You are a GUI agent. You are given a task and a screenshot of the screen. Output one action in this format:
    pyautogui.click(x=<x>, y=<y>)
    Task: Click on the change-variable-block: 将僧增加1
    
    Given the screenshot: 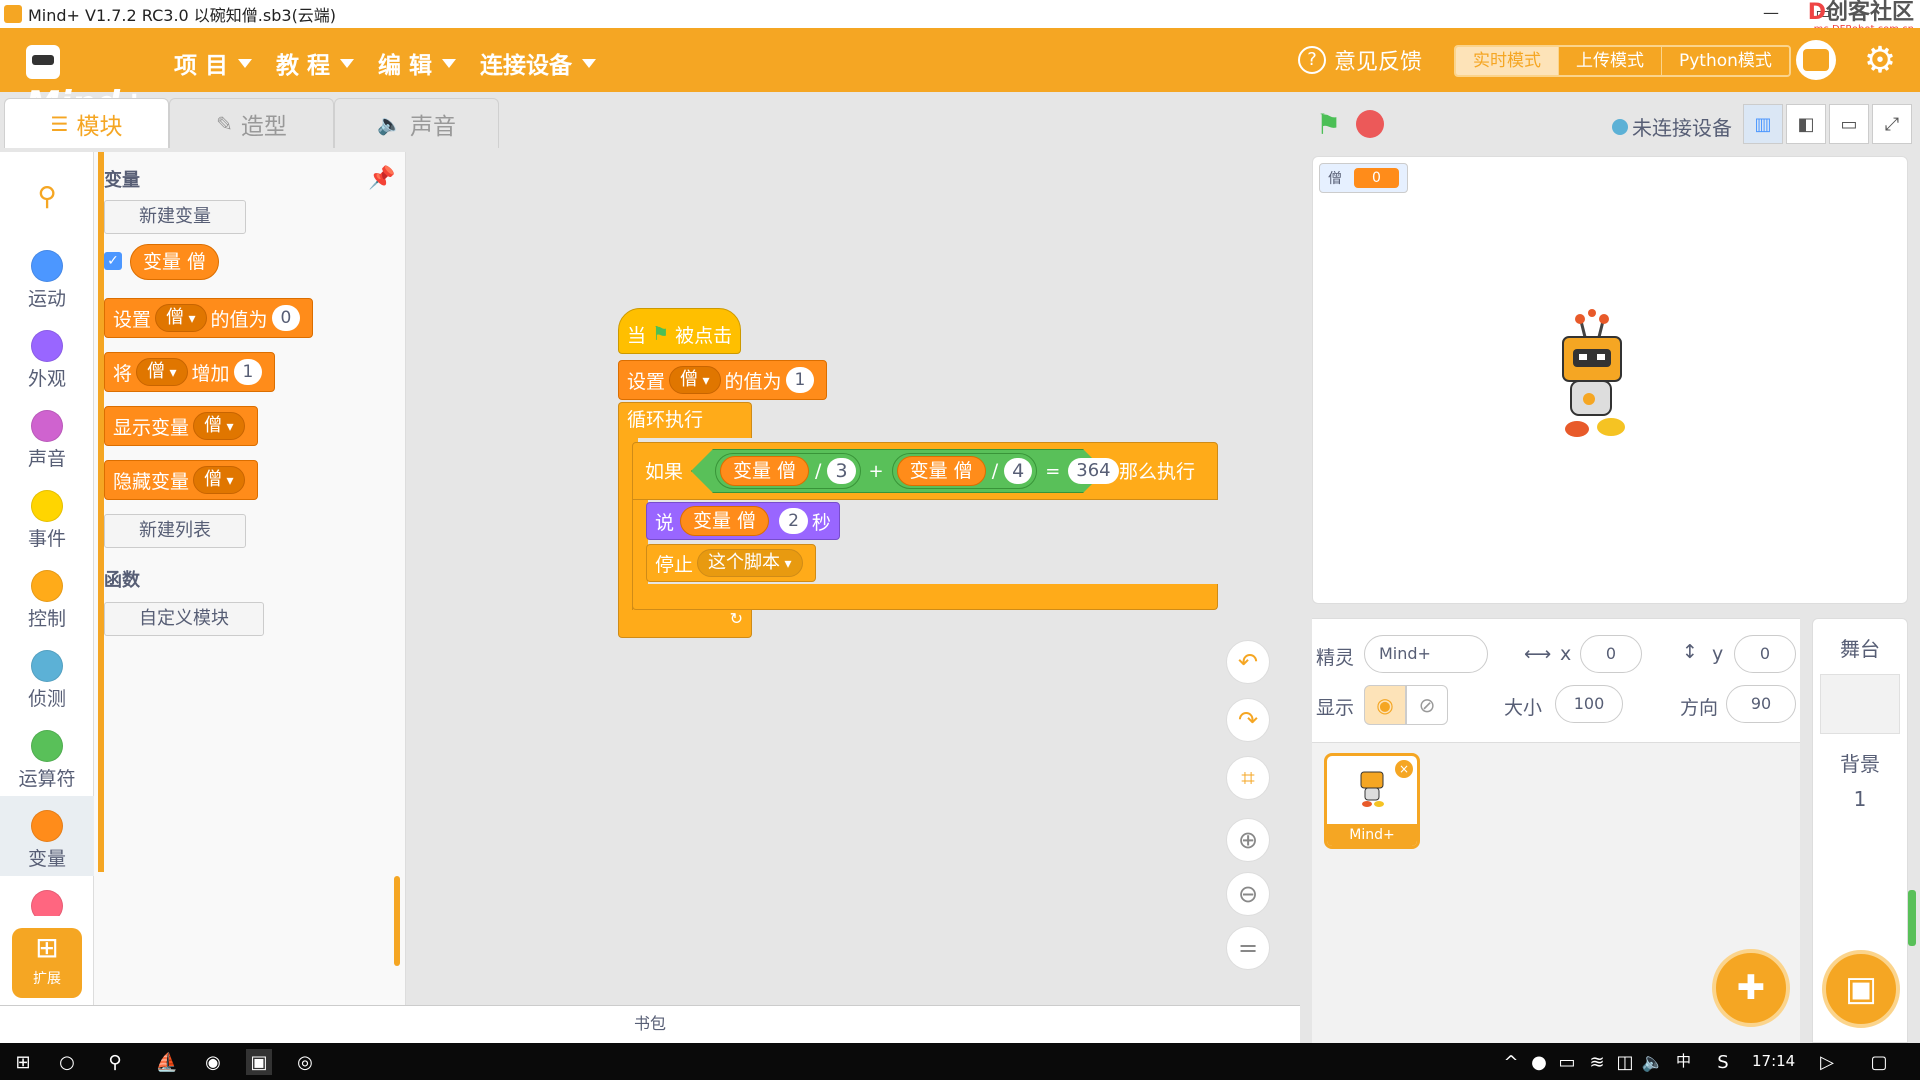 What is the action you would take?
    pyautogui.click(x=190, y=372)
    